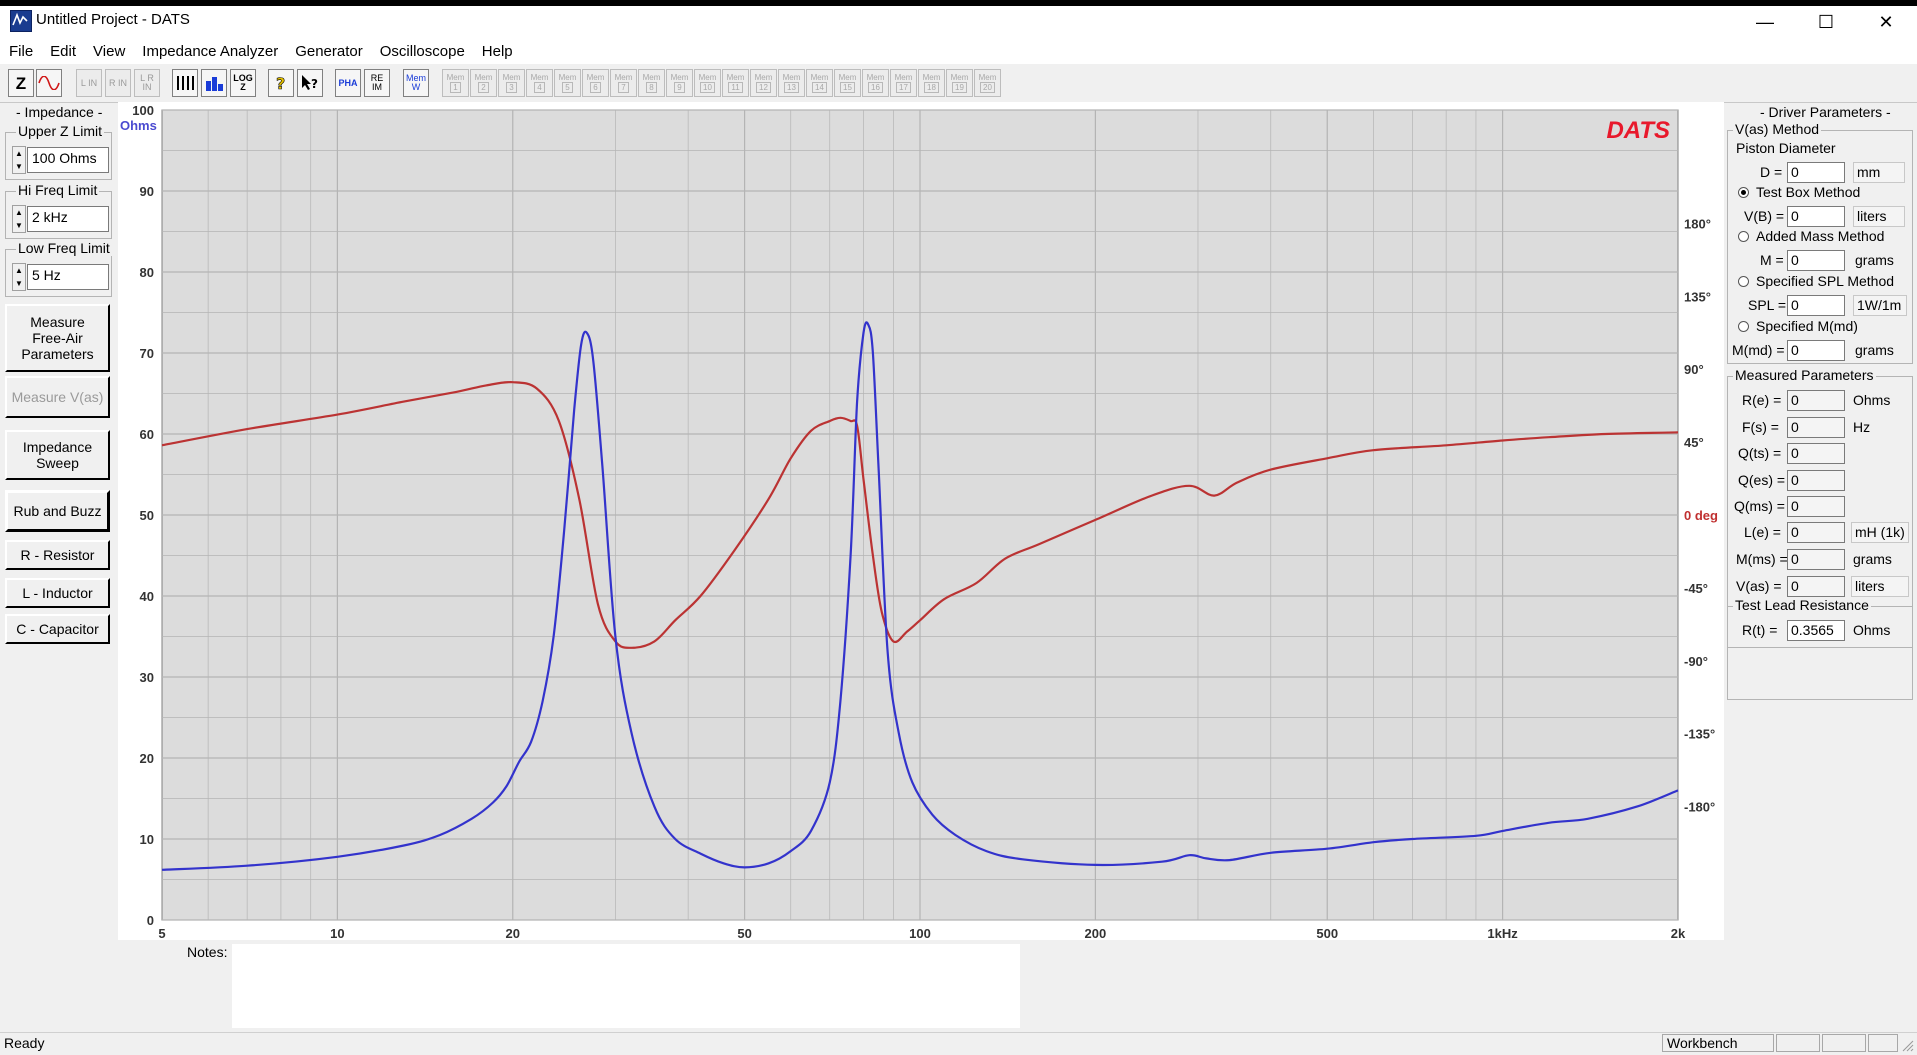  I want to click on close-icon: ✕, so click(1886, 22).